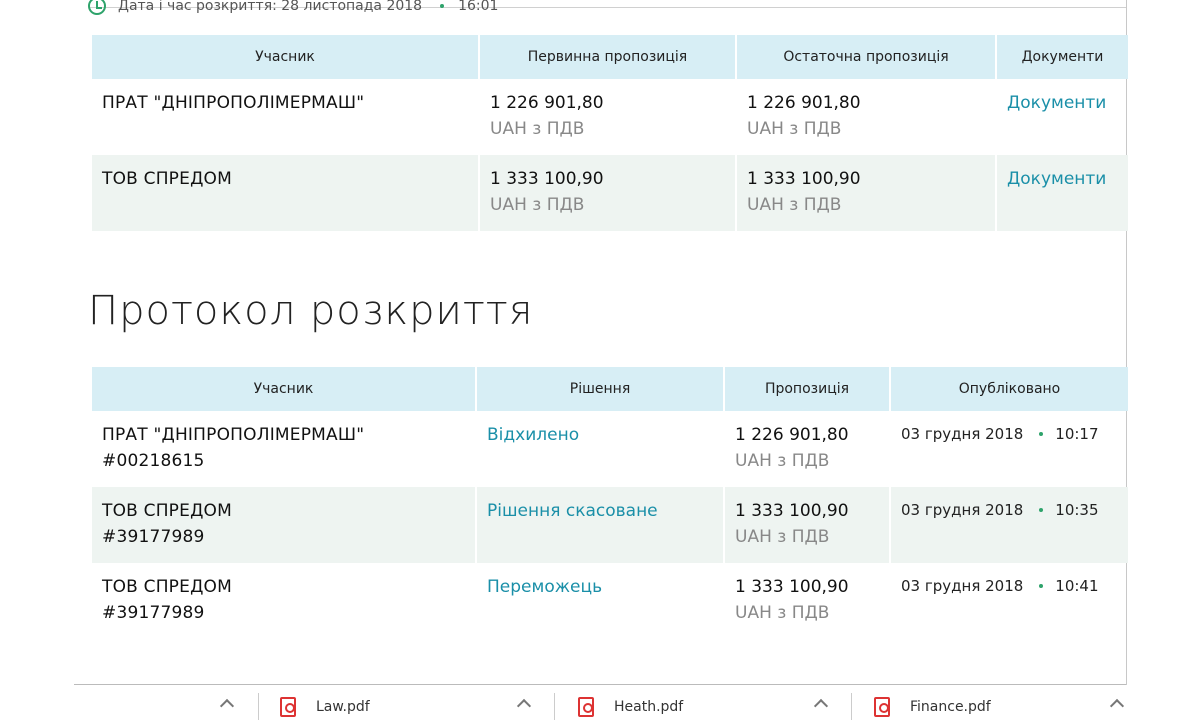 This screenshot has height=720, width=1200. I want to click on final-amount: 1 226 901,80, so click(804, 103).